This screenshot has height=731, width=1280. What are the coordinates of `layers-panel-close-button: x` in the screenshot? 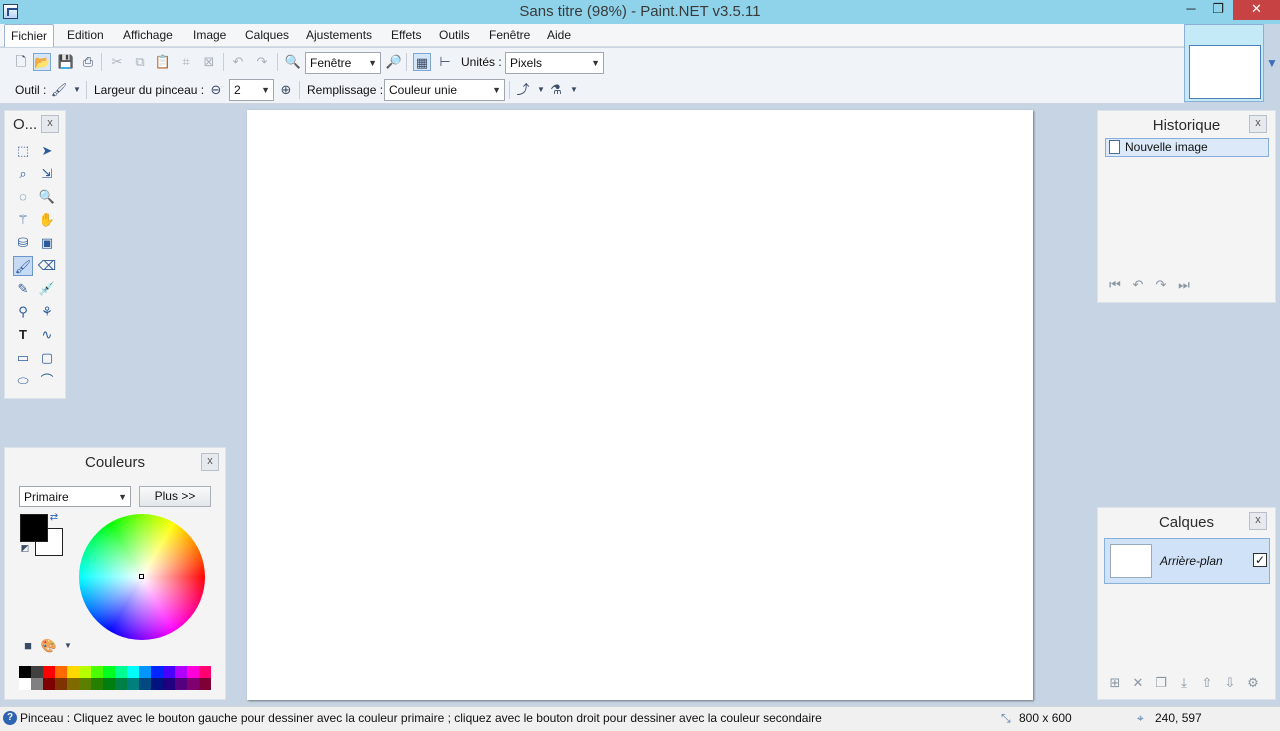 It's located at (1258, 521).